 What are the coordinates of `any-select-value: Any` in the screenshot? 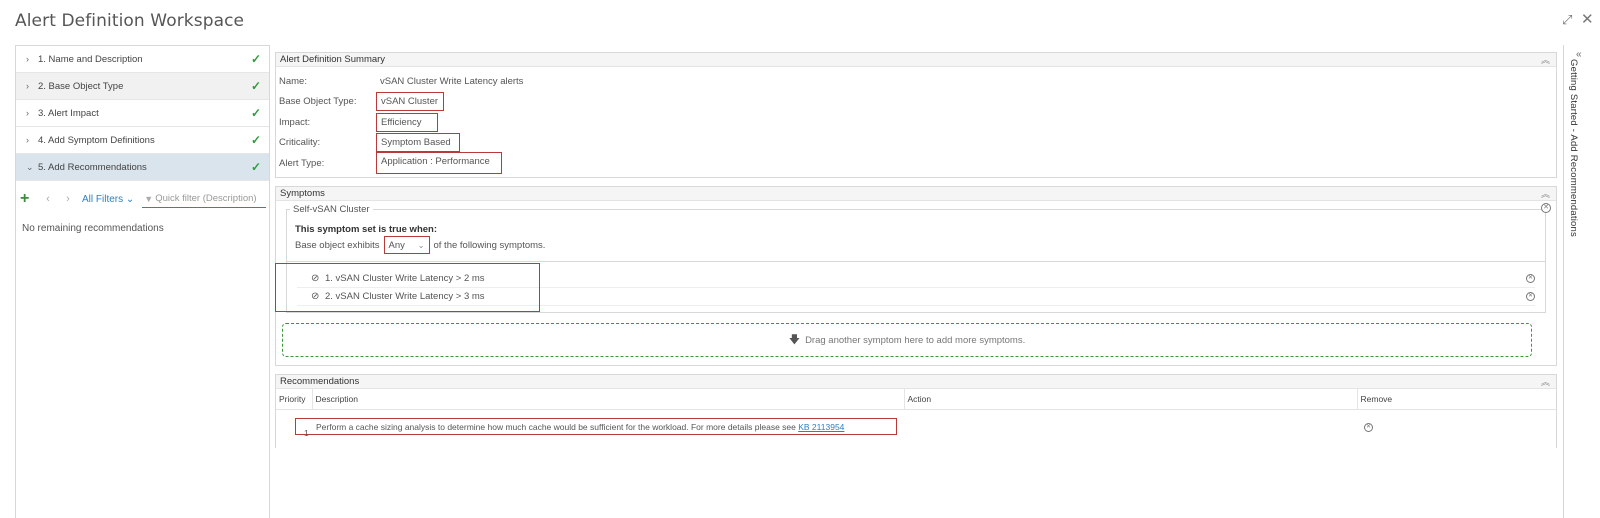 It's located at (396, 245).